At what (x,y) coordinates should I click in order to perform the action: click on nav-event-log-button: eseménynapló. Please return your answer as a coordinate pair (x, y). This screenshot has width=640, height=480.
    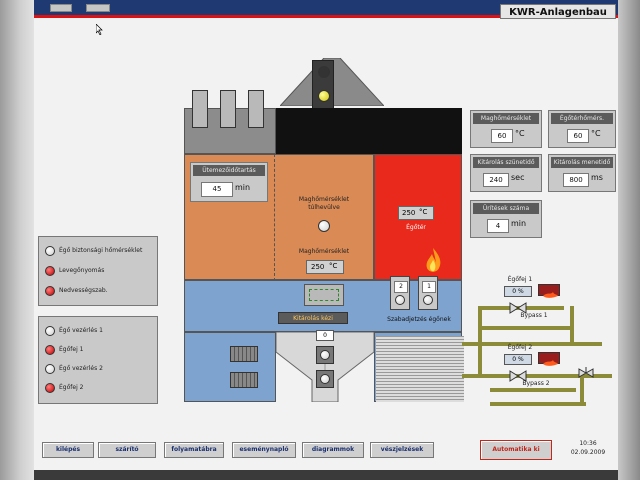
    Looking at the image, I should click on (264, 450).